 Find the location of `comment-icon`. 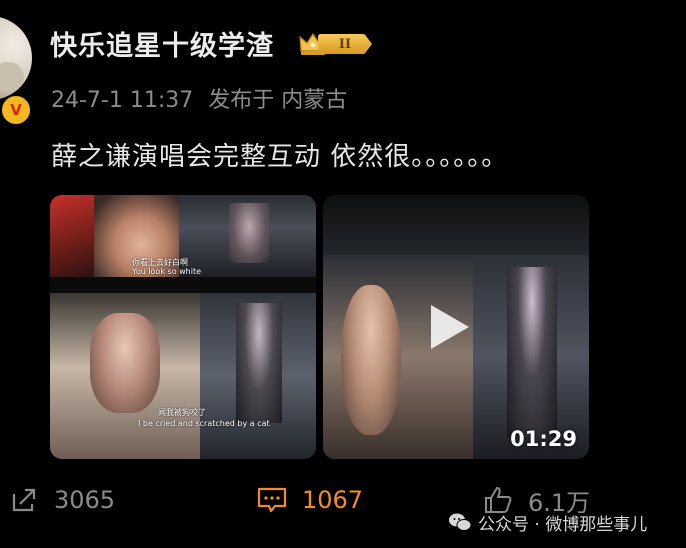

comment-icon is located at coordinates (272, 500).